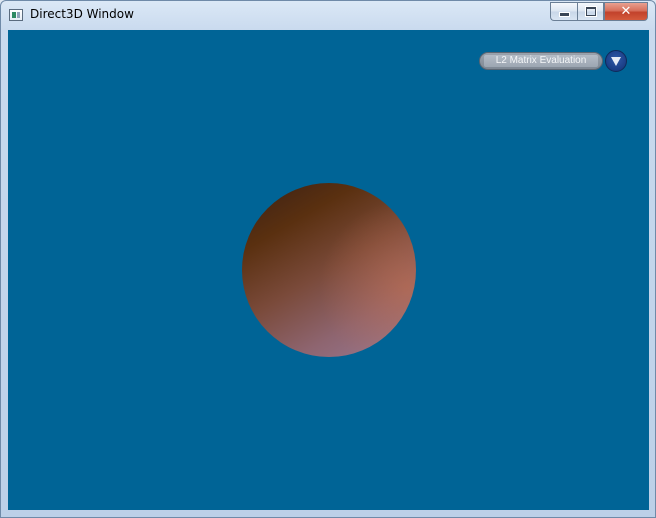 Image resolution: width=656 pixels, height=518 pixels. I want to click on dropdown-selected-value: L2 Matrix Evaluation, so click(541, 61).